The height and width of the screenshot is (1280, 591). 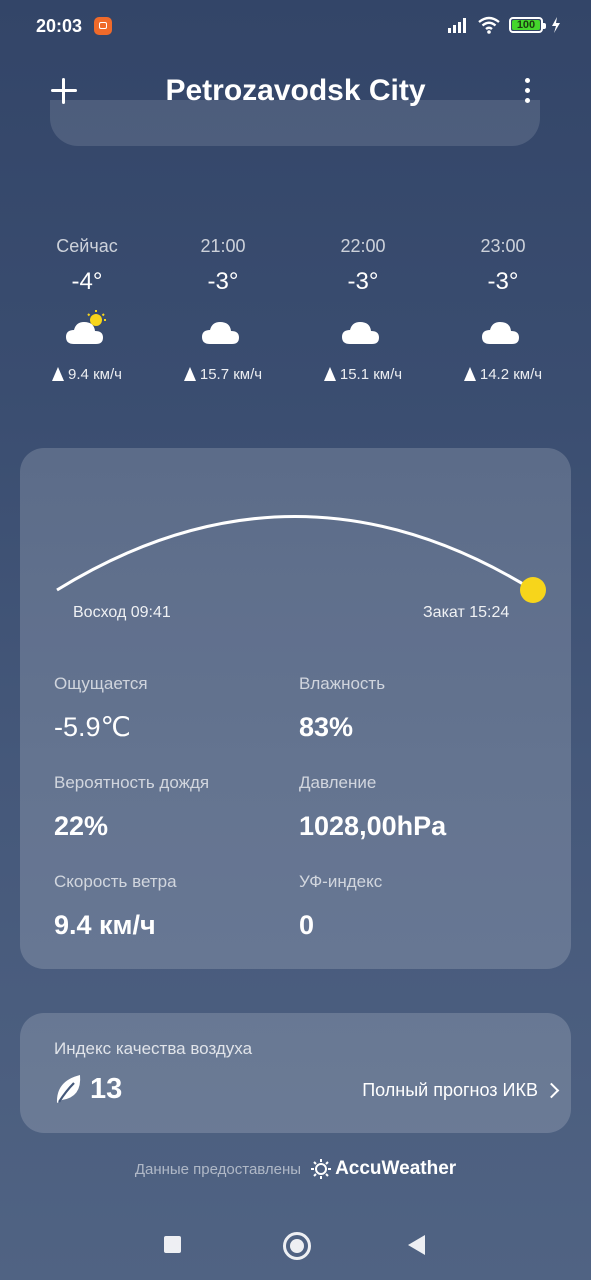 I want to click on wifi-icon, so click(x=489, y=25).